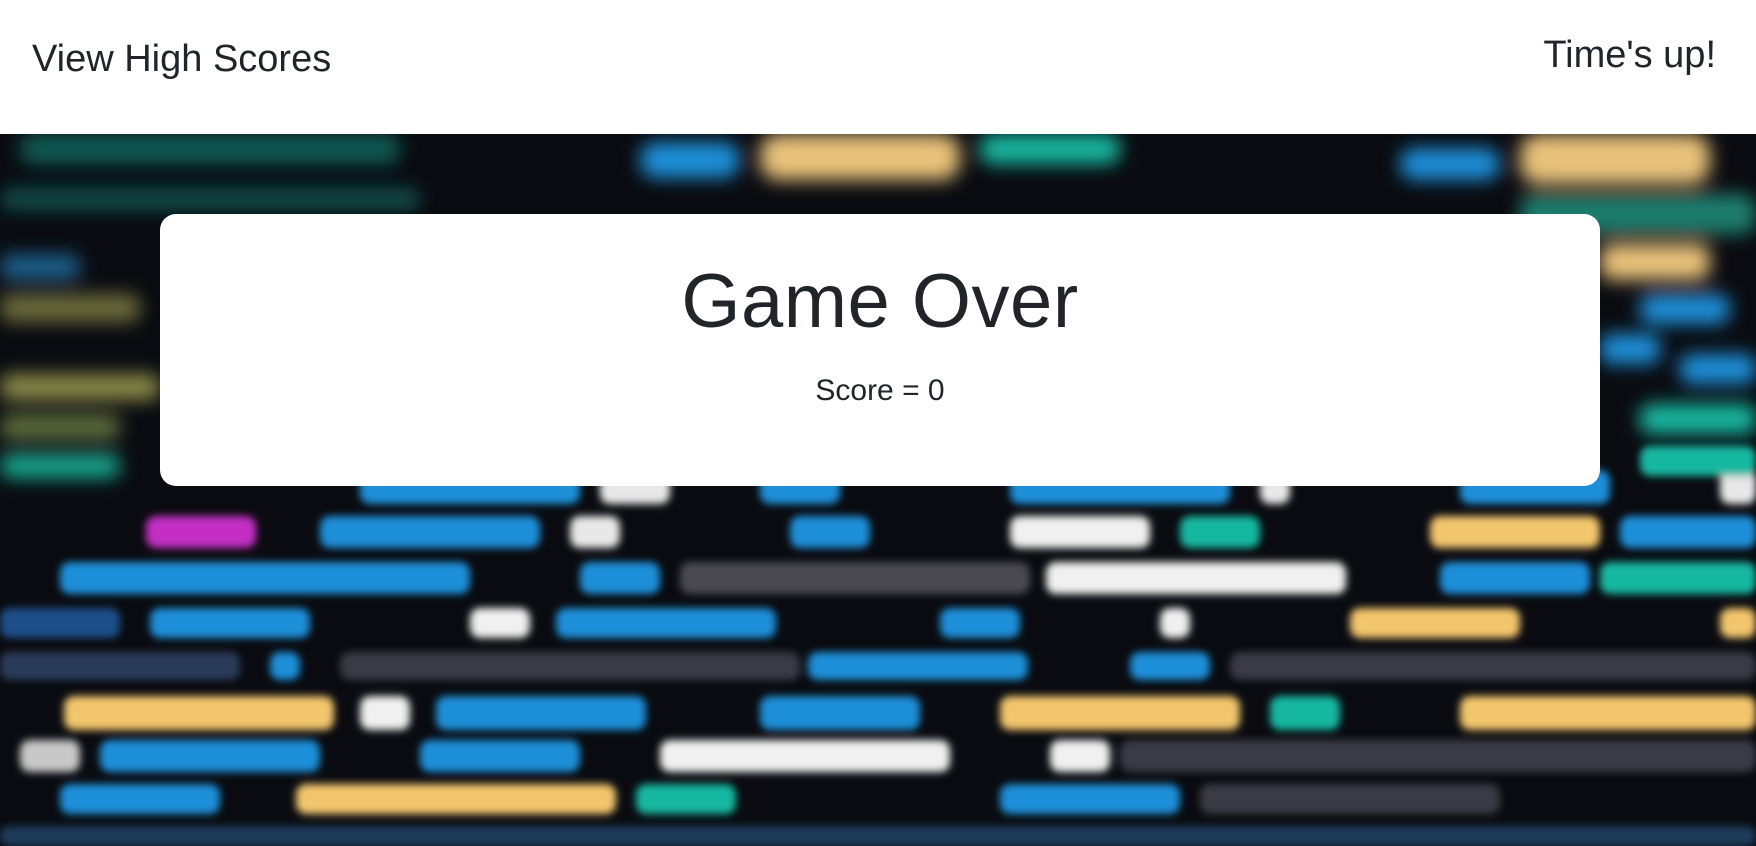 This screenshot has width=1756, height=846. I want to click on final-score: Score = 0, so click(880, 390).